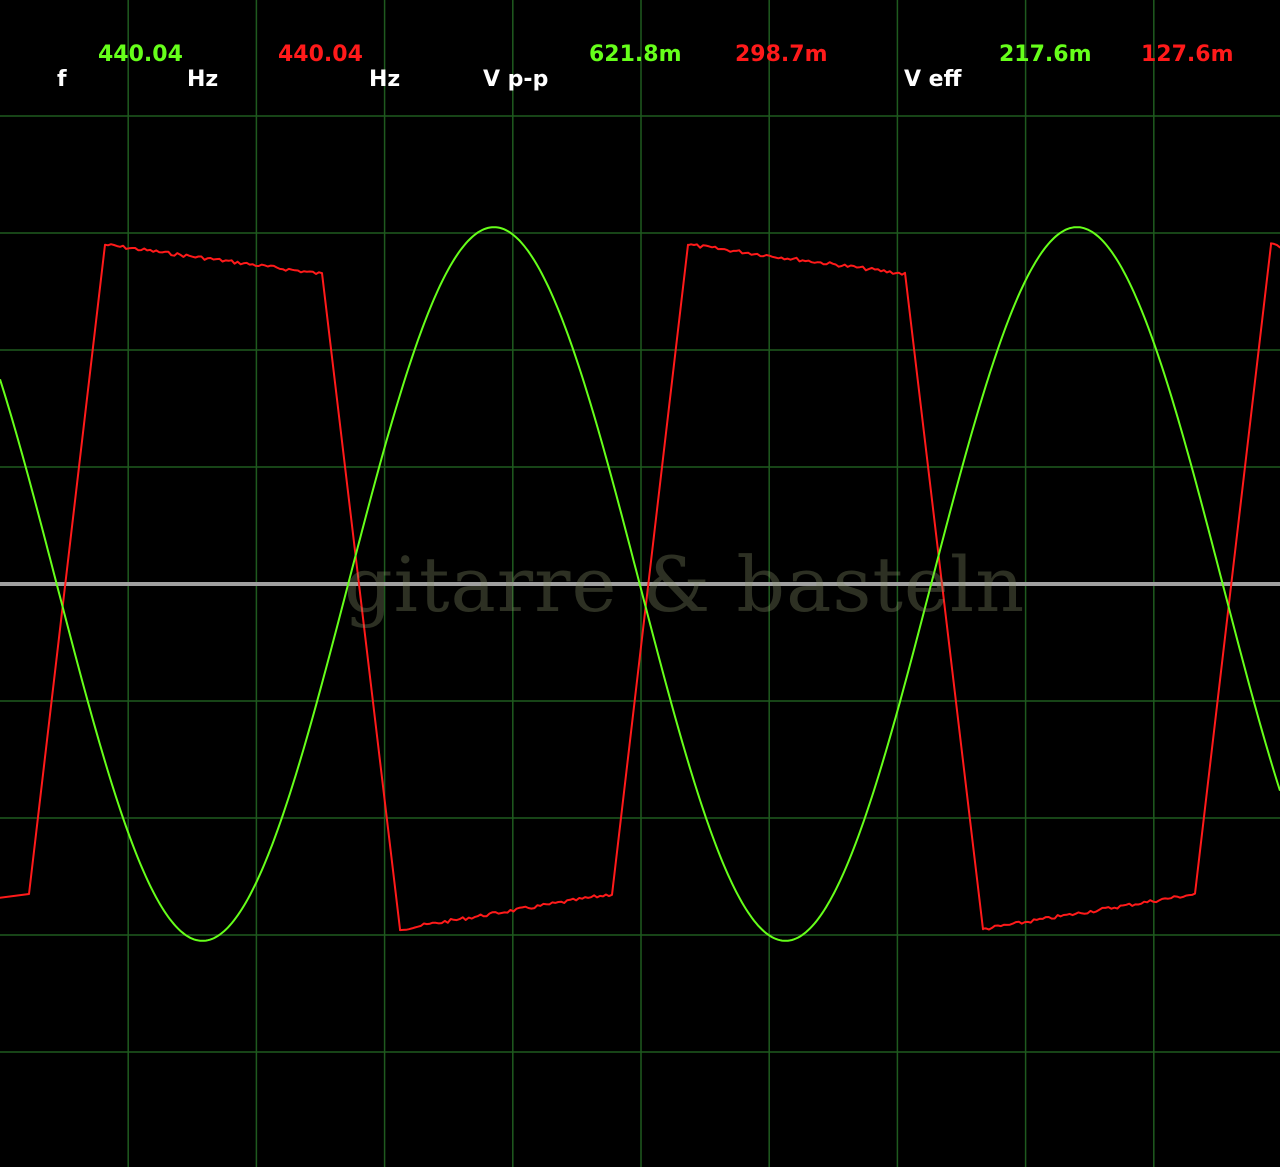  What do you see at coordinates (685, 584) in the screenshot?
I see `watermark-text: gitarre & basteln` at bounding box center [685, 584].